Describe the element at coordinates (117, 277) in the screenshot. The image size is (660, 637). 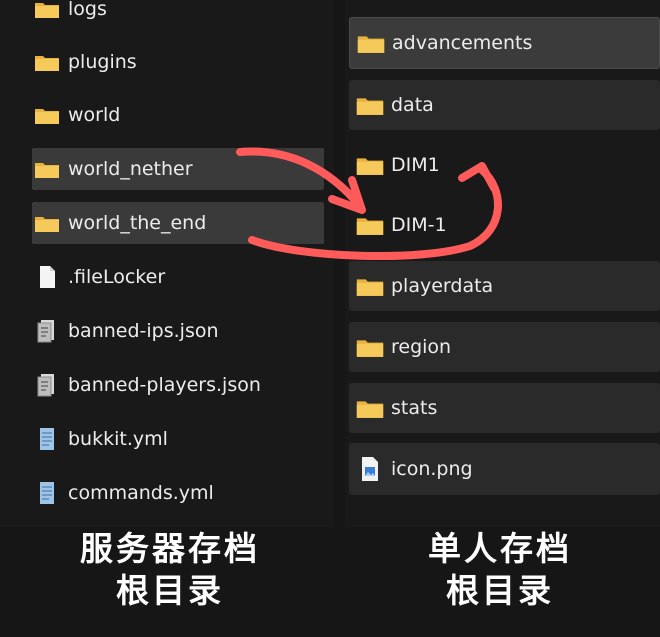
I see `item-label: .fileLocker` at that location.